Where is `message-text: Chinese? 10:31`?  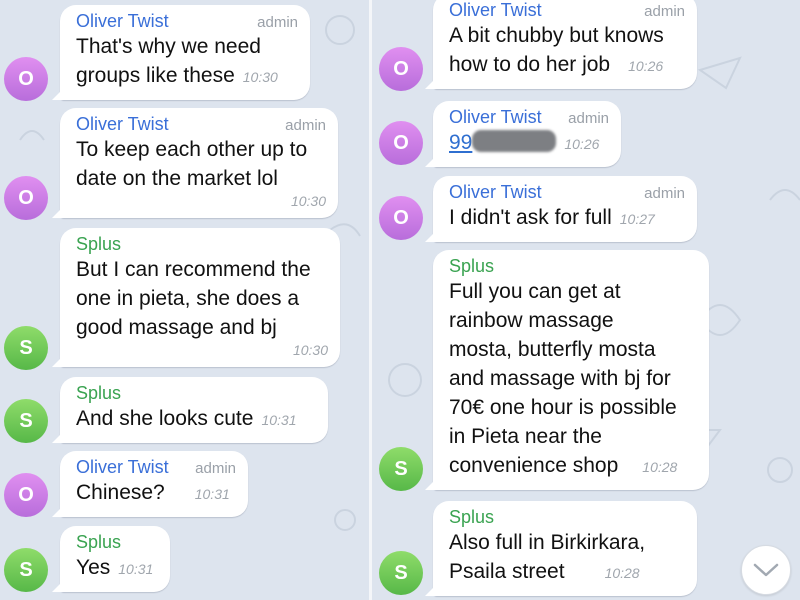
message-text: Chinese? 10:31 is located at coordinates (153, 492).